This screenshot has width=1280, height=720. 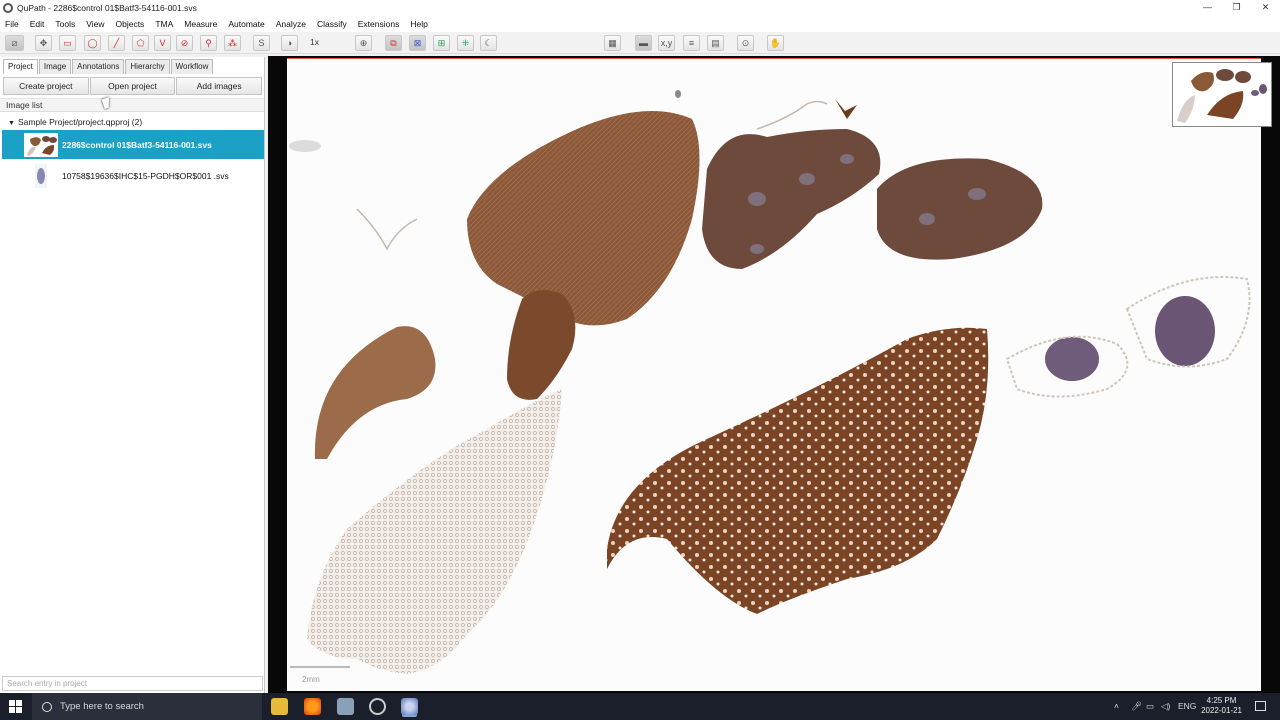 What do you see at coordinates (192, 66) in the screenshot?
I see `tab-workflow: Workflow` at bounding box center [192, 66].